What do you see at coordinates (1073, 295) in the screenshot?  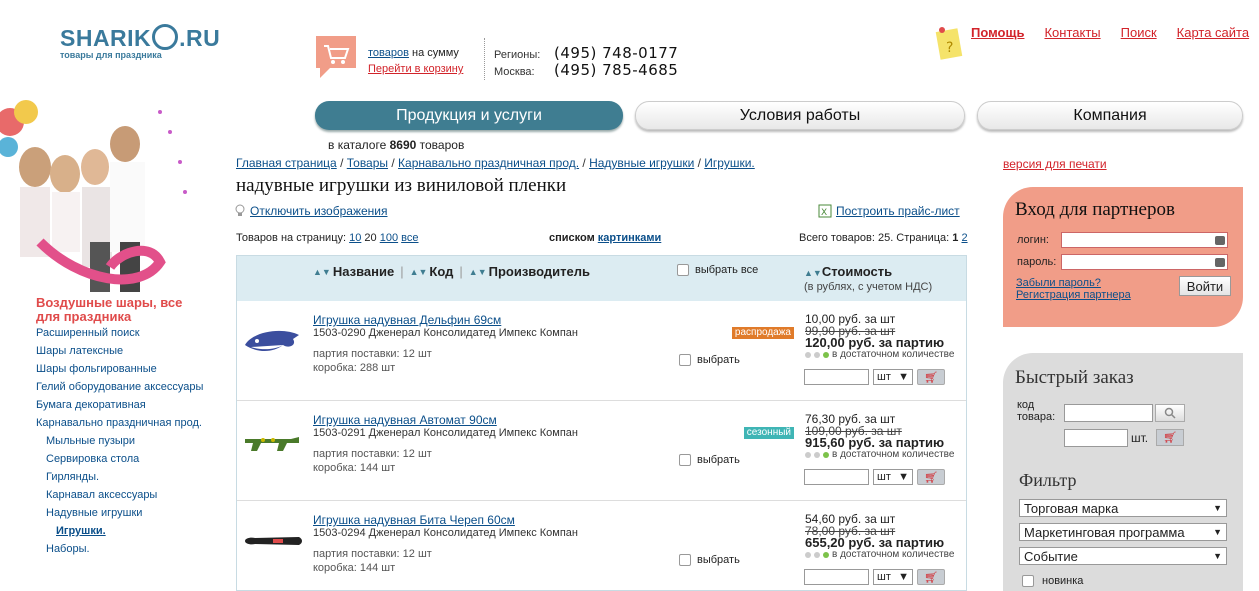 I see `register-partner-link: Регистрация партнера` at bounding box center [1073, 295].